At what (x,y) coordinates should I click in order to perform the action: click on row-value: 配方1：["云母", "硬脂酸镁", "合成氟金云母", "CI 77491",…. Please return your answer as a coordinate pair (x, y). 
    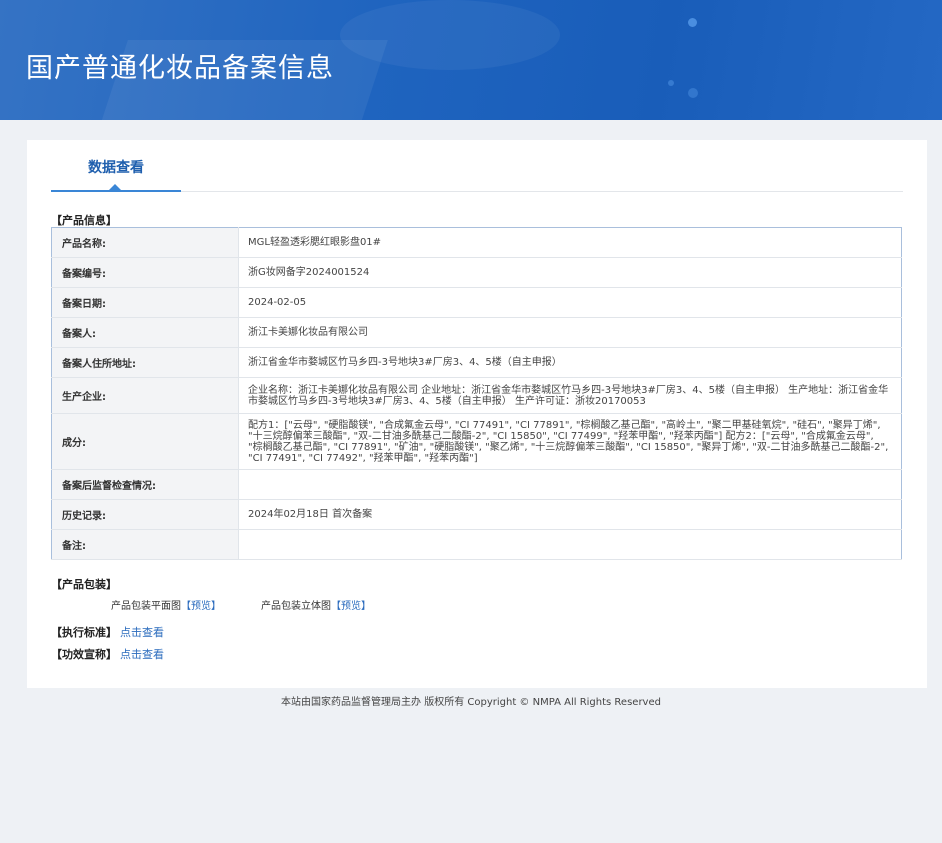
    Looking at the image, I should click on (570, 441).